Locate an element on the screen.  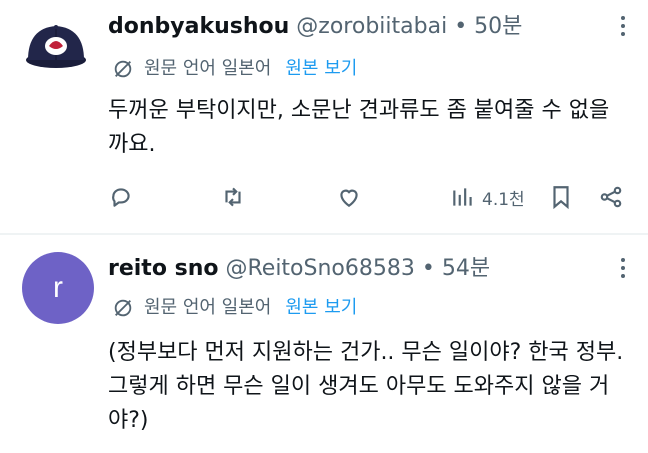
action-bar: 4.1천 is located at coordinates (368, 197).